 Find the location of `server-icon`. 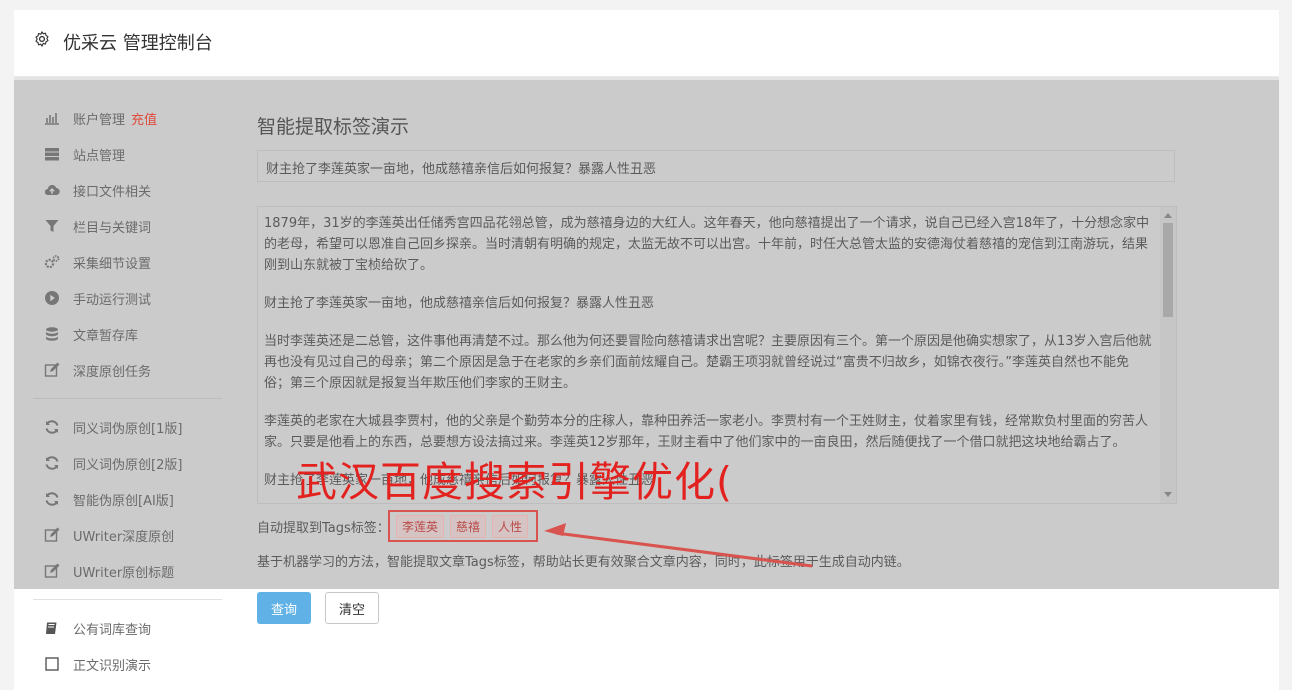

server-icon is located at coordinates (52, 154).